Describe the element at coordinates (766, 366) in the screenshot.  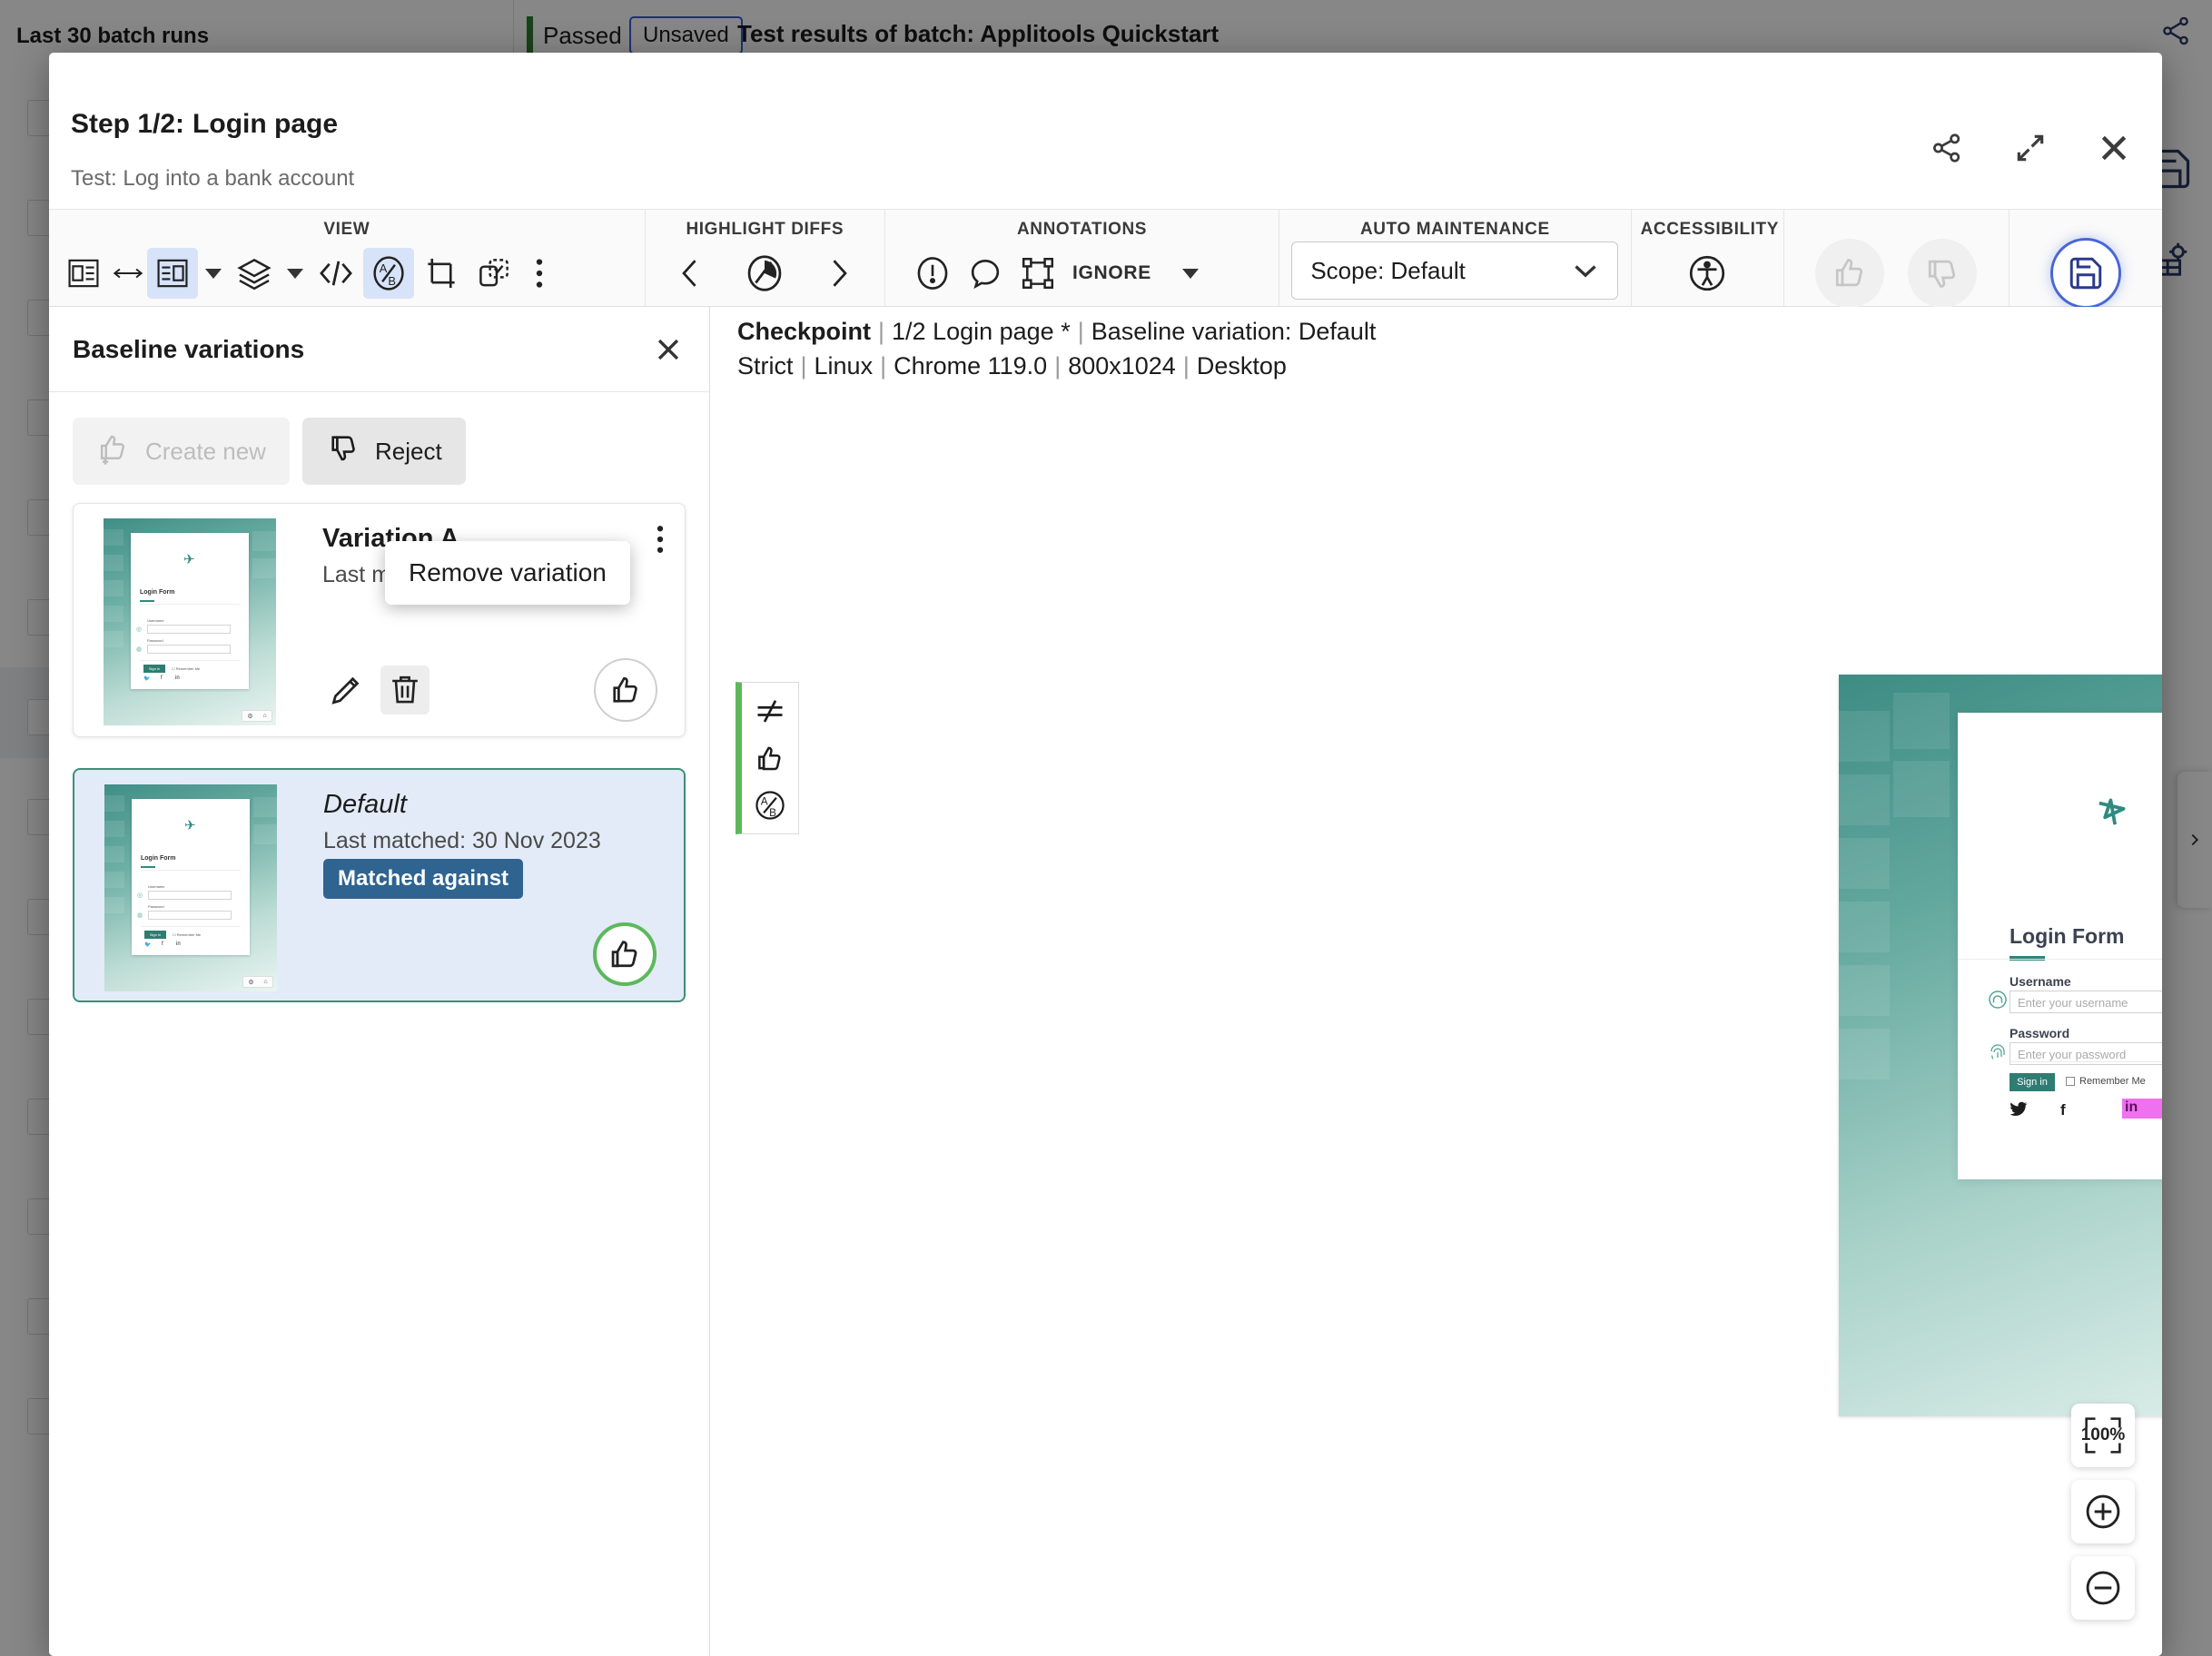
I see `checkpoint-match-level: Strict` at that location.